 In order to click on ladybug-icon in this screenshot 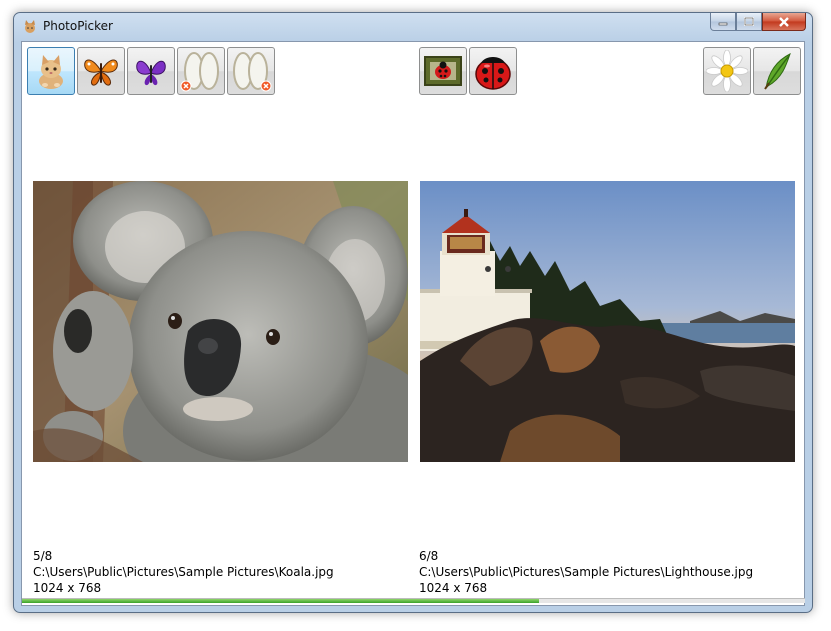, I will do `click(493, 73)`.